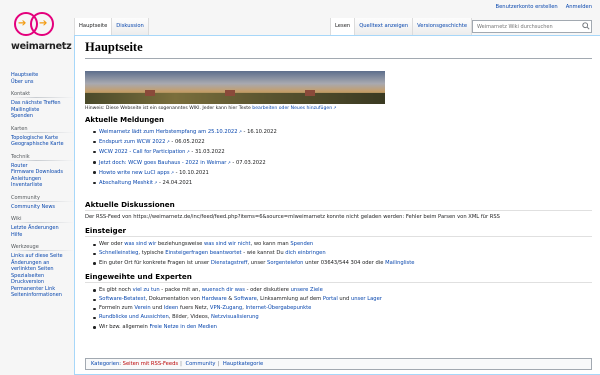 This screenshot has height=375, width=600. What do you see at coordinates (294, 108) in the screenshot?
I see `caption-edit-link: bearbeiten oder Neues hinzufügen` at bounding box center [294, 108].